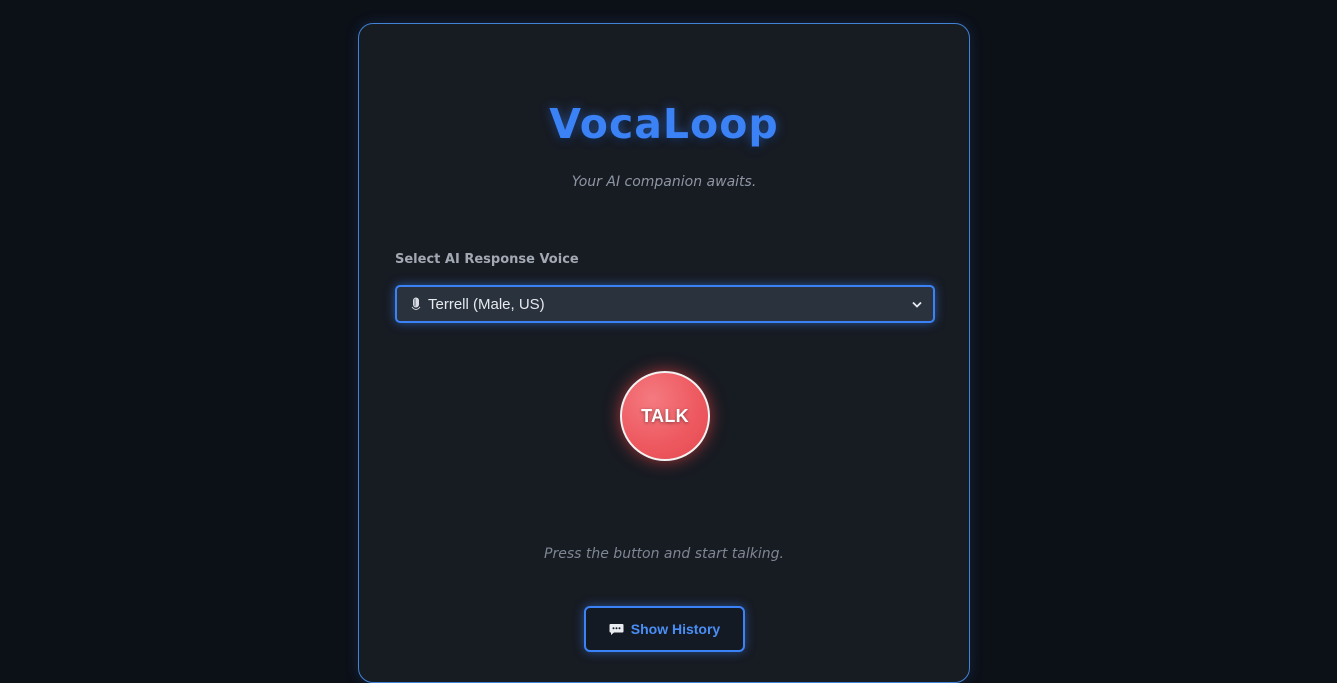  Describe the element at coordinates (664, 554) in the screenshot. I see `status-text: Press the button and start talking.` at that location.